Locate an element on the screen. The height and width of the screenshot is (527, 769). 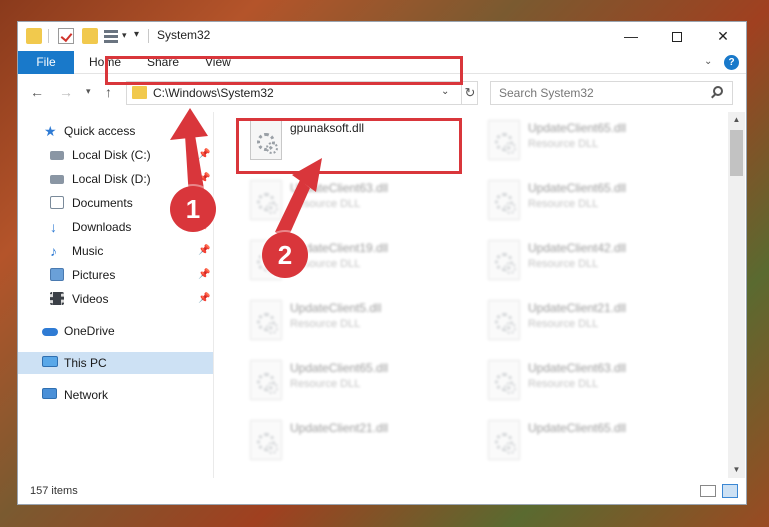
search-icon is located at coordinates (718, 91).